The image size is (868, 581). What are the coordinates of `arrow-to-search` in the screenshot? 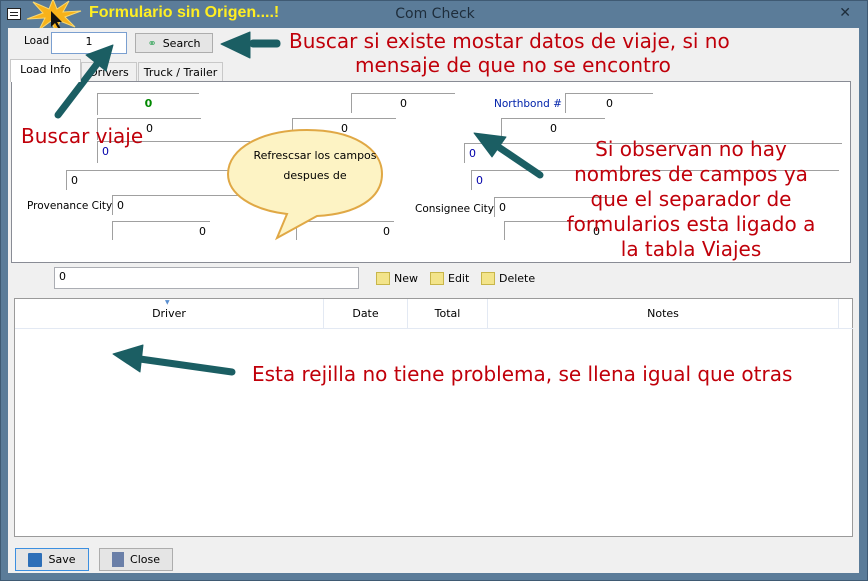 It's located at (250, 45).